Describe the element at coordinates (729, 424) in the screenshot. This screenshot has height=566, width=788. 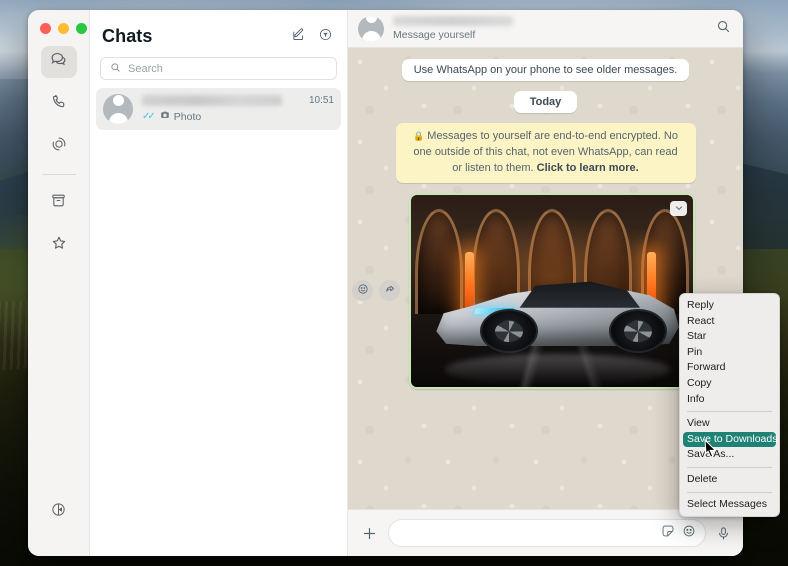
I see `menu-item-view: View` at that location.